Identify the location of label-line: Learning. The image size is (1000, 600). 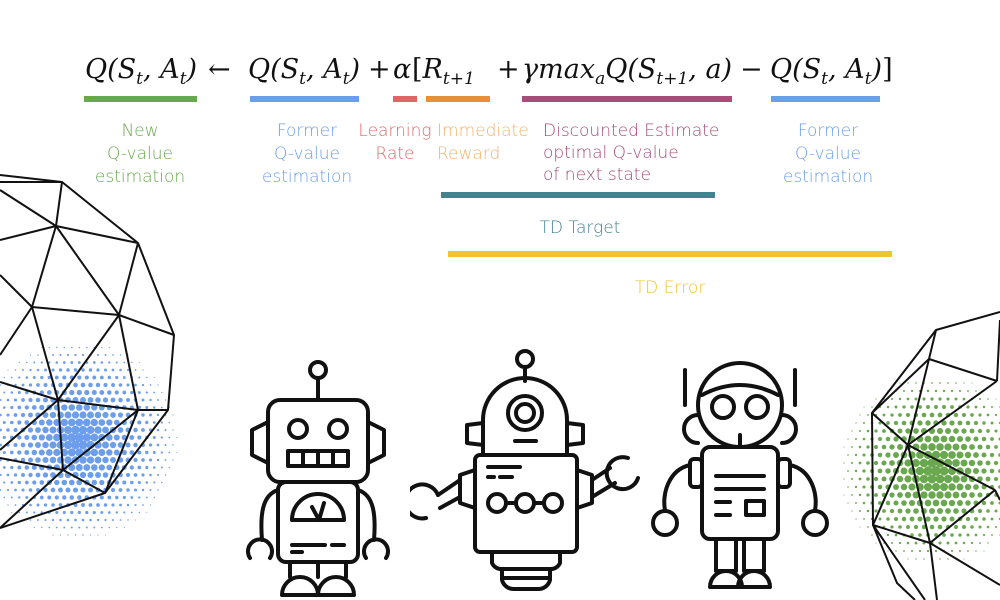
(395, 131).